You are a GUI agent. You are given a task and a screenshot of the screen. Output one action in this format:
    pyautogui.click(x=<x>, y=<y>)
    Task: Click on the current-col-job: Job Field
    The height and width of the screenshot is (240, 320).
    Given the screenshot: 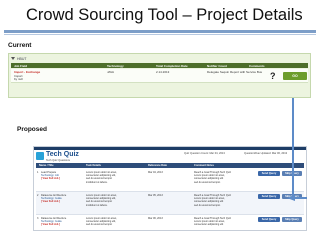 What is the action you would take?
    pyautogui.click(x=21, y=66)
    